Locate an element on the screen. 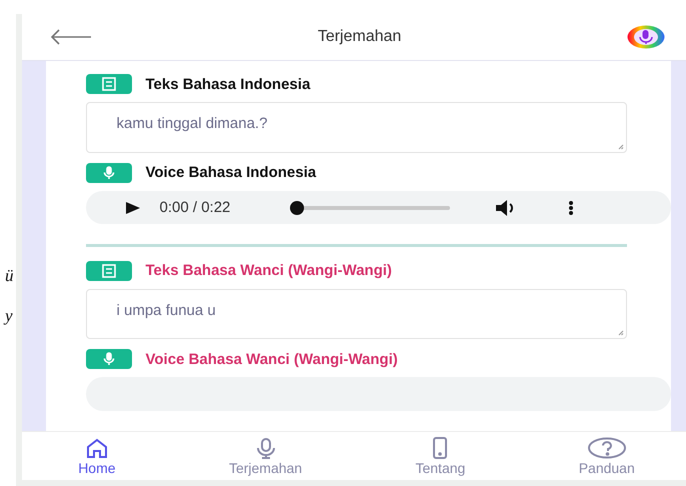  help-icon is located at coordinates (606, 447).